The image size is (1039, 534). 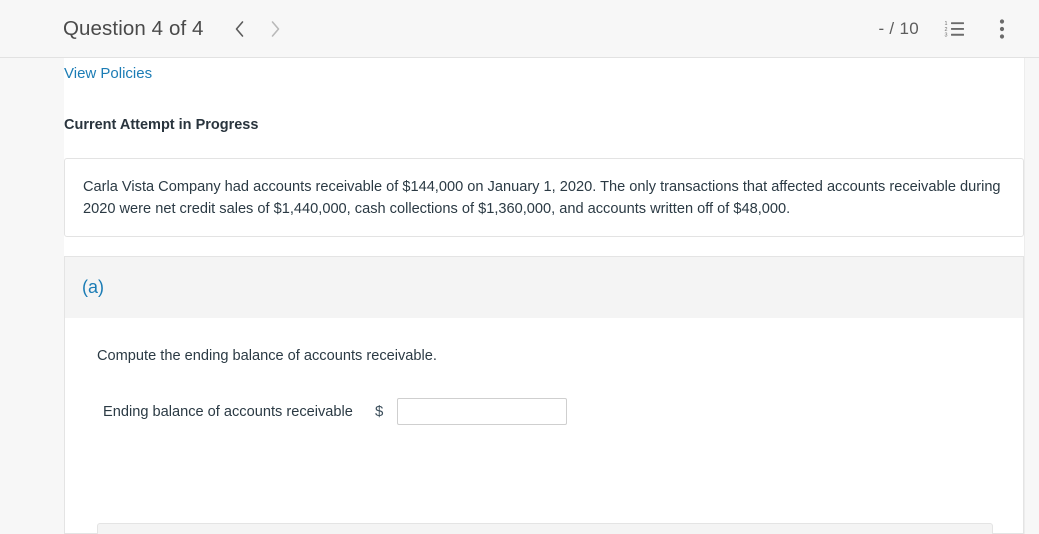 I want to click on view-policies-link: View Policies, so click(x=108, y=73).